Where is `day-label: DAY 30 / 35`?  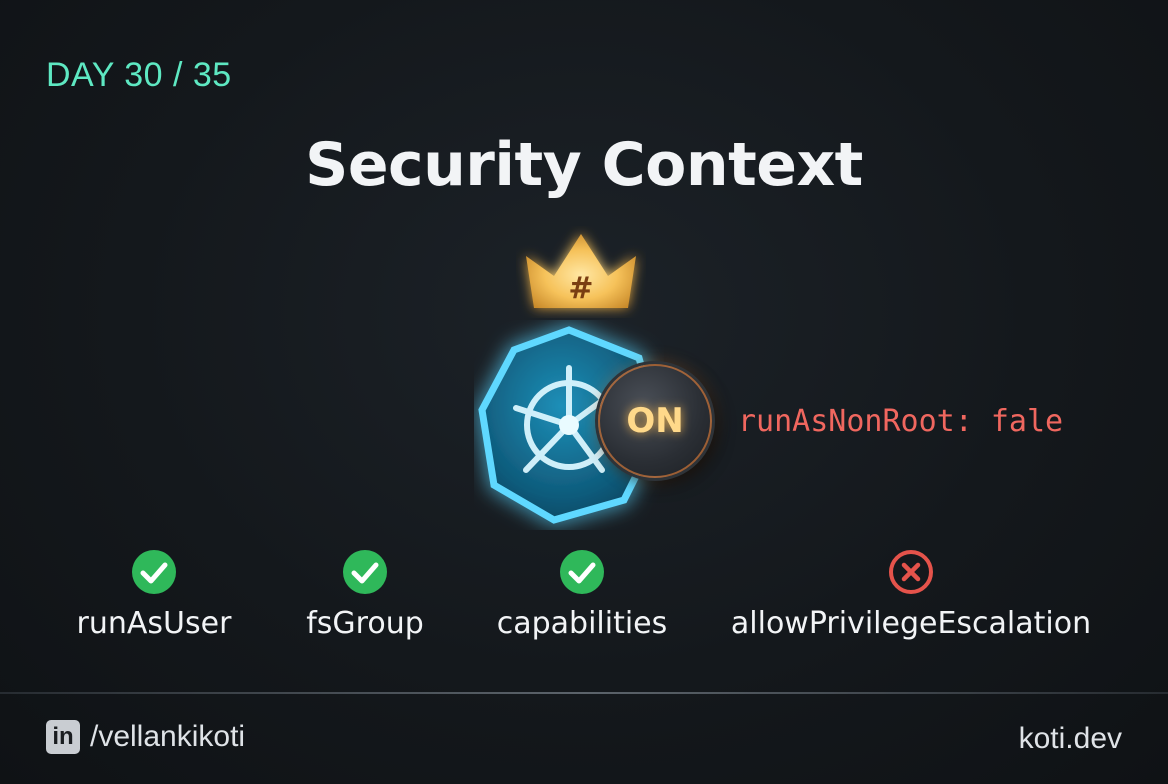
day-label: DAY 30 / 35 is located at coordinates (139, 75).